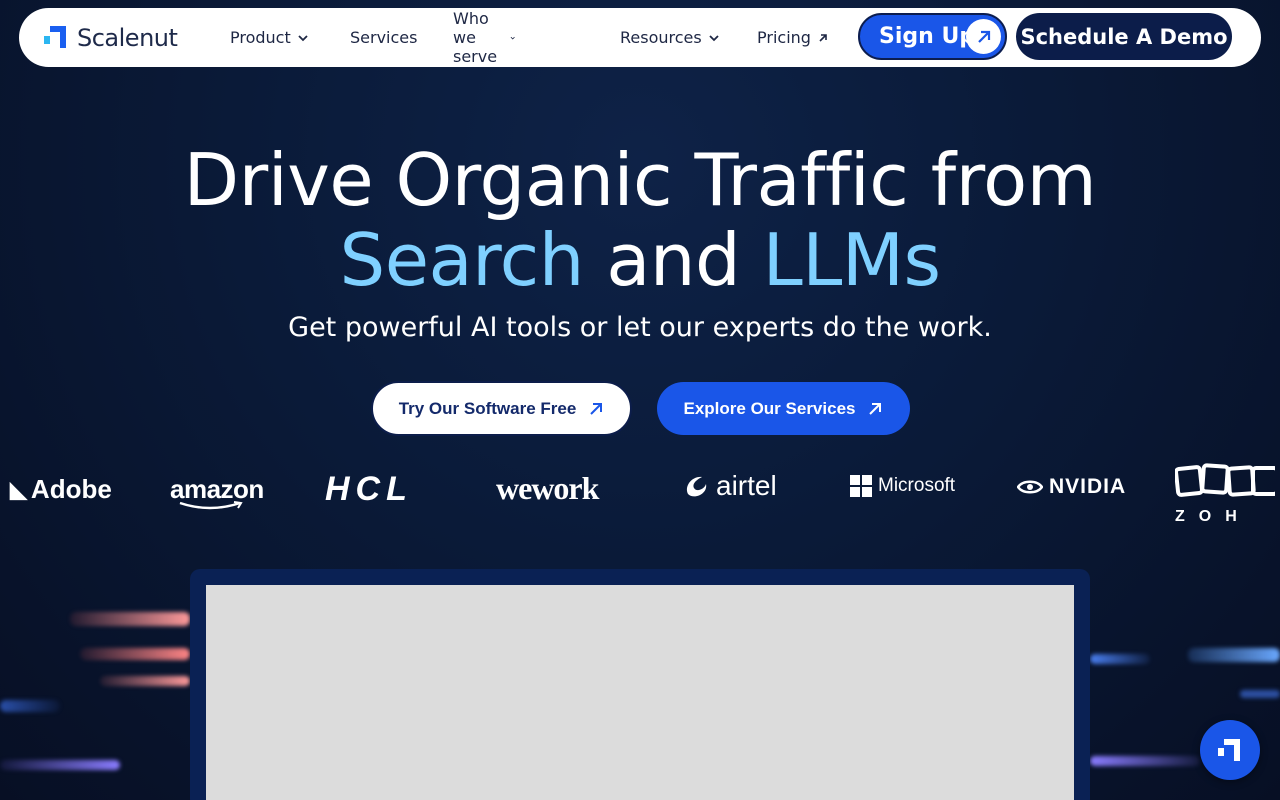 The height and width of the screenshot is (800, 1280). What do you see at coordinates (784, 37) in the screenshot?
I see `nav-item-label: Pricing` at bounding box center [784, 37].